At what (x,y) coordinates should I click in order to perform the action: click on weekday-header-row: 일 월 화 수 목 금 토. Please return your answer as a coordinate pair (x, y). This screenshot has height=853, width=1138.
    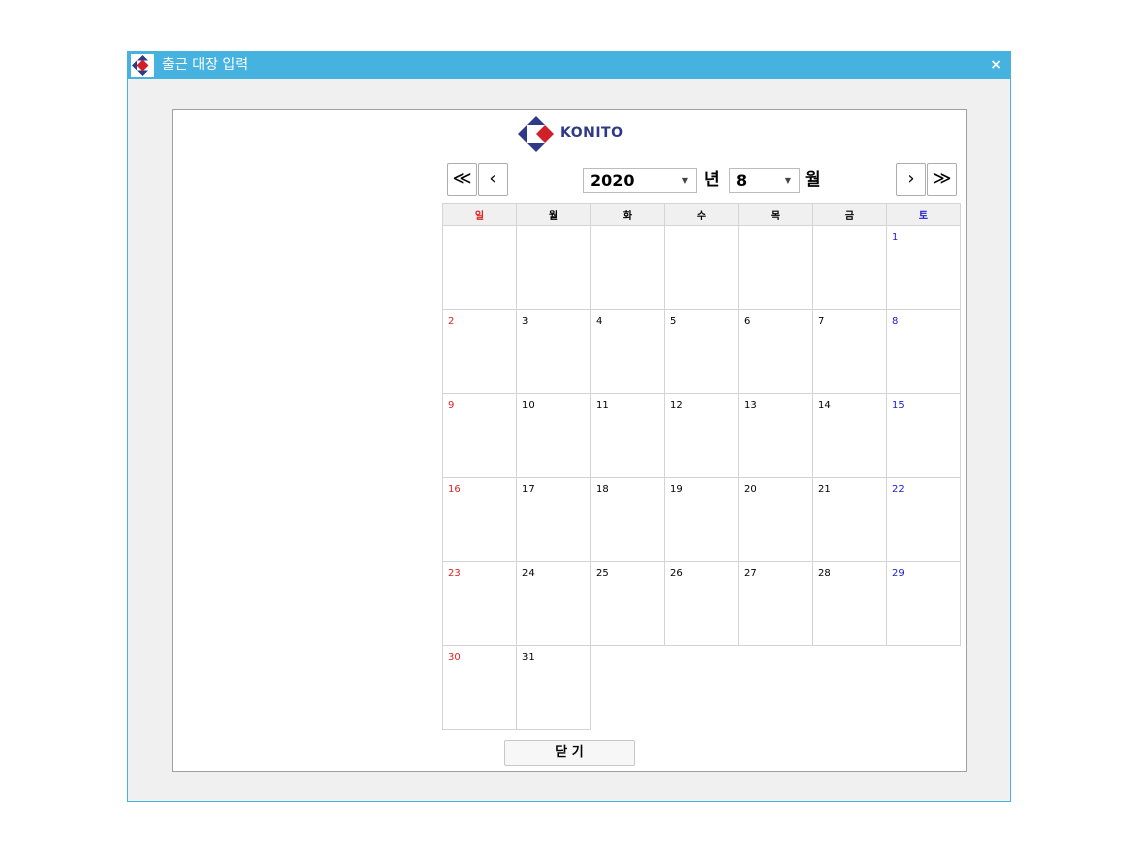
    Looking at the image, I should click on (701, 214).